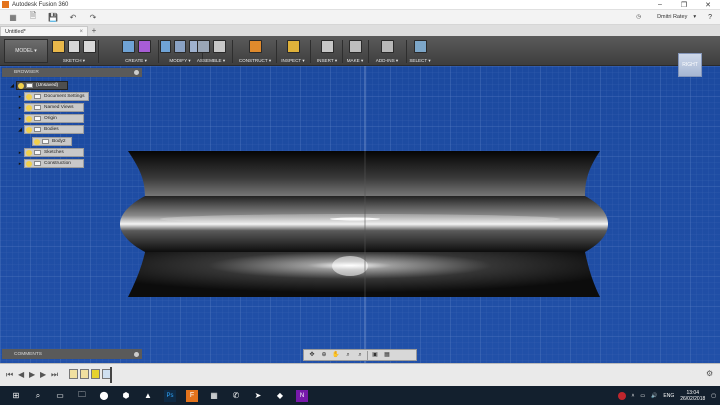 The width and height of the screenshot is (720, 405). I want to click on ribbon-group-add-ins: ADD-INS ▾, so click(387, 51).